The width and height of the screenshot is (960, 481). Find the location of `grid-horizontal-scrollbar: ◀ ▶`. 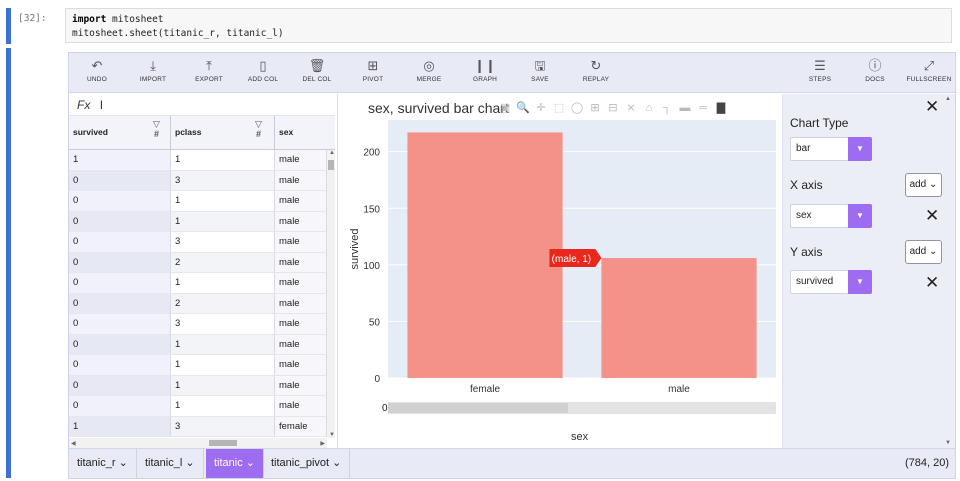

grid-horizontal-scrollbar: ◀ ▶ is located at coordinates (198, 443).